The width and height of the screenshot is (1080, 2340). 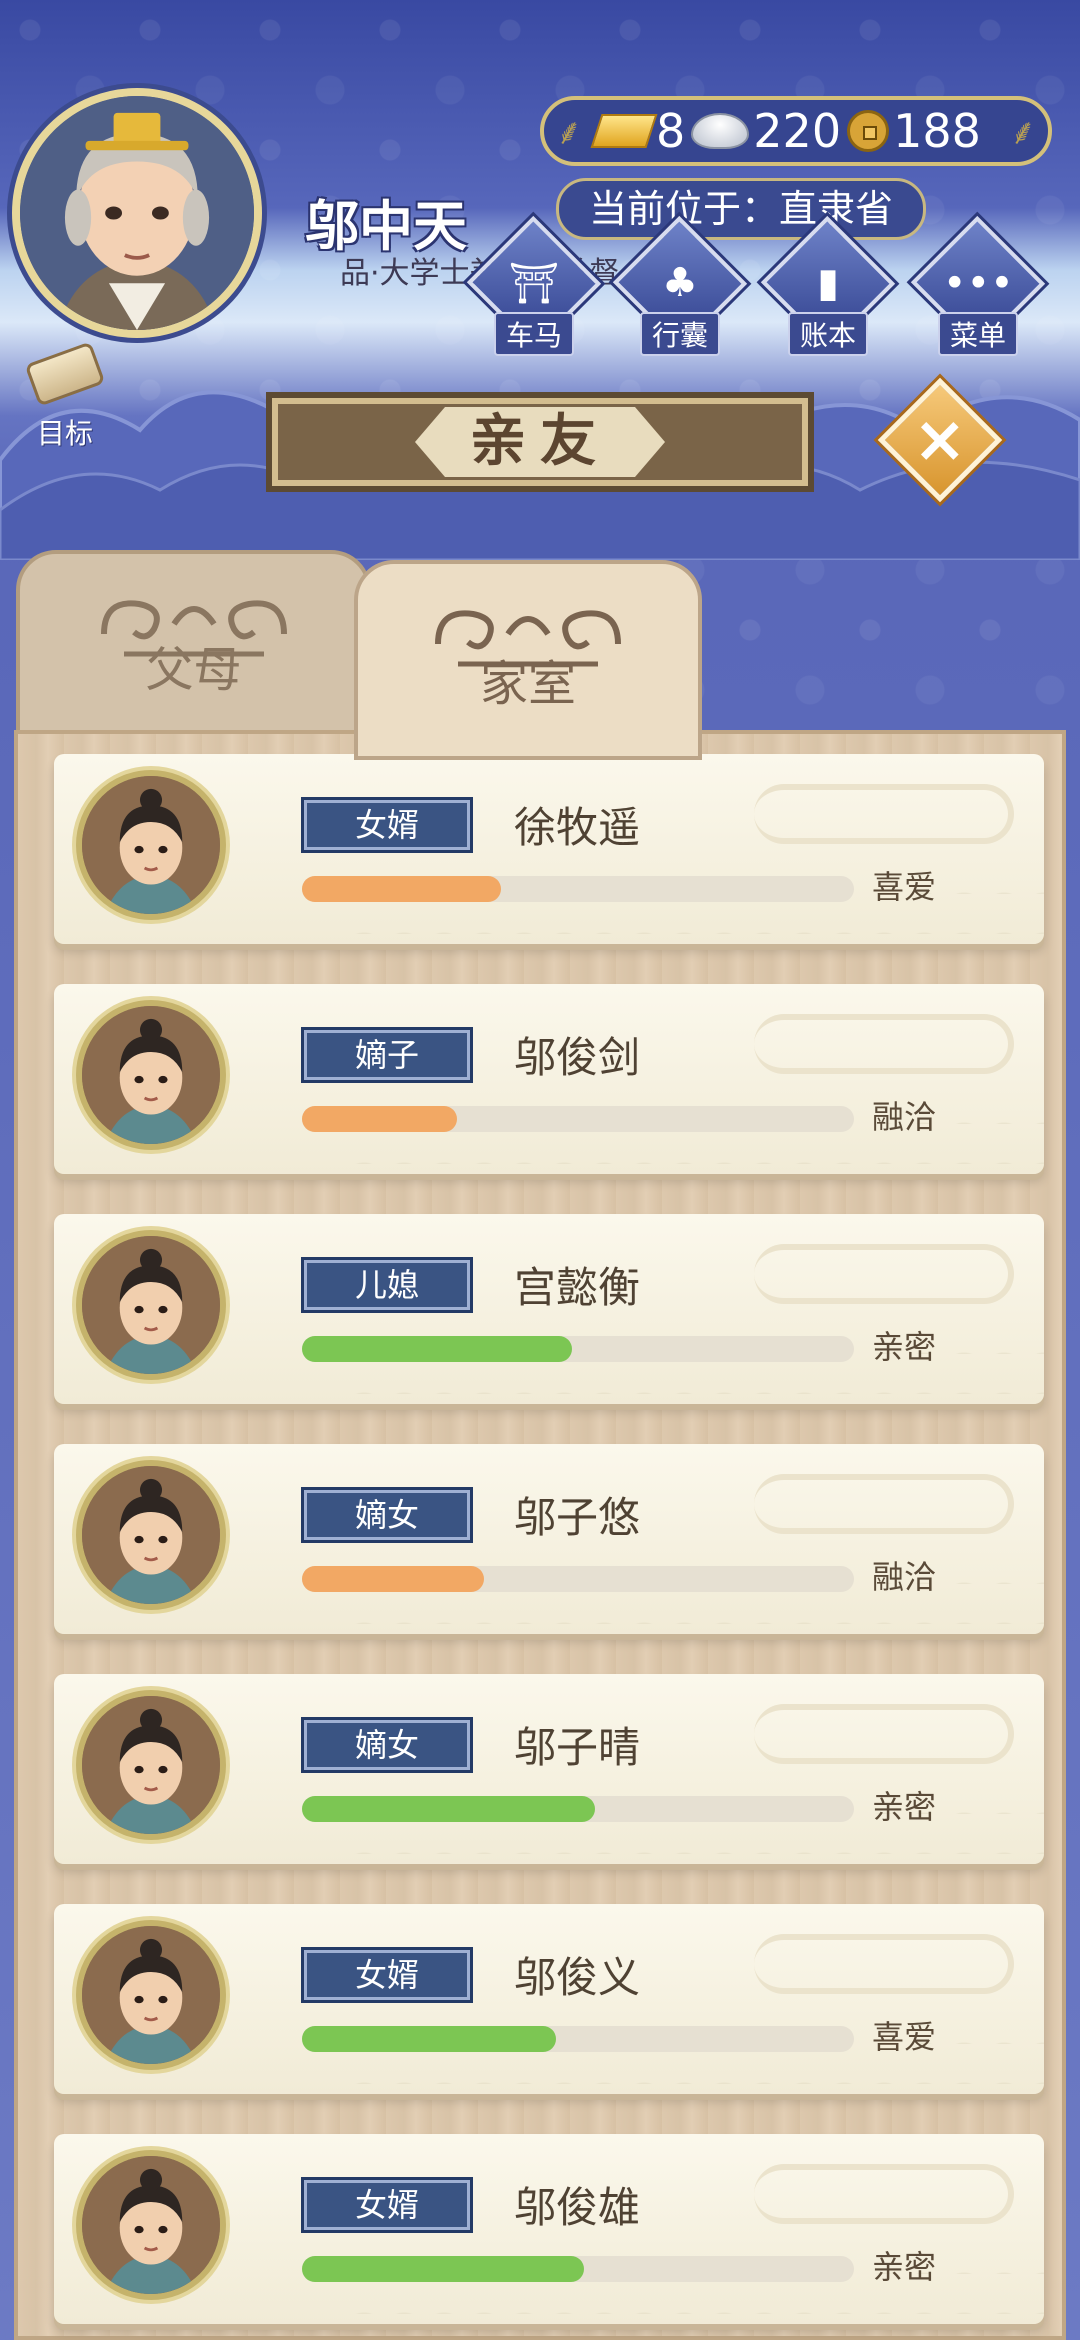 I want to click on tab-family: 家室, so click(x=528, y=660).